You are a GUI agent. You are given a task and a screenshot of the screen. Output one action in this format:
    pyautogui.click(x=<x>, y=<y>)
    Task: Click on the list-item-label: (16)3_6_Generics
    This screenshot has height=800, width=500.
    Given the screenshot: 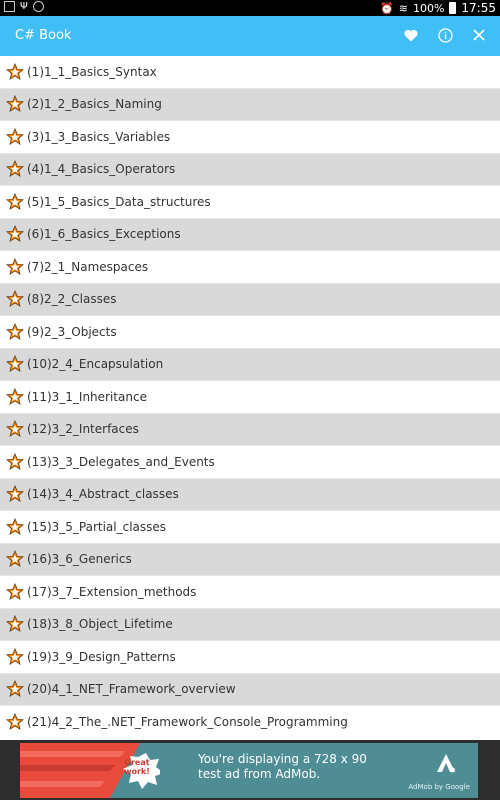 What is the action you would take?
    pyautogui.click(x=79, y=559)
    